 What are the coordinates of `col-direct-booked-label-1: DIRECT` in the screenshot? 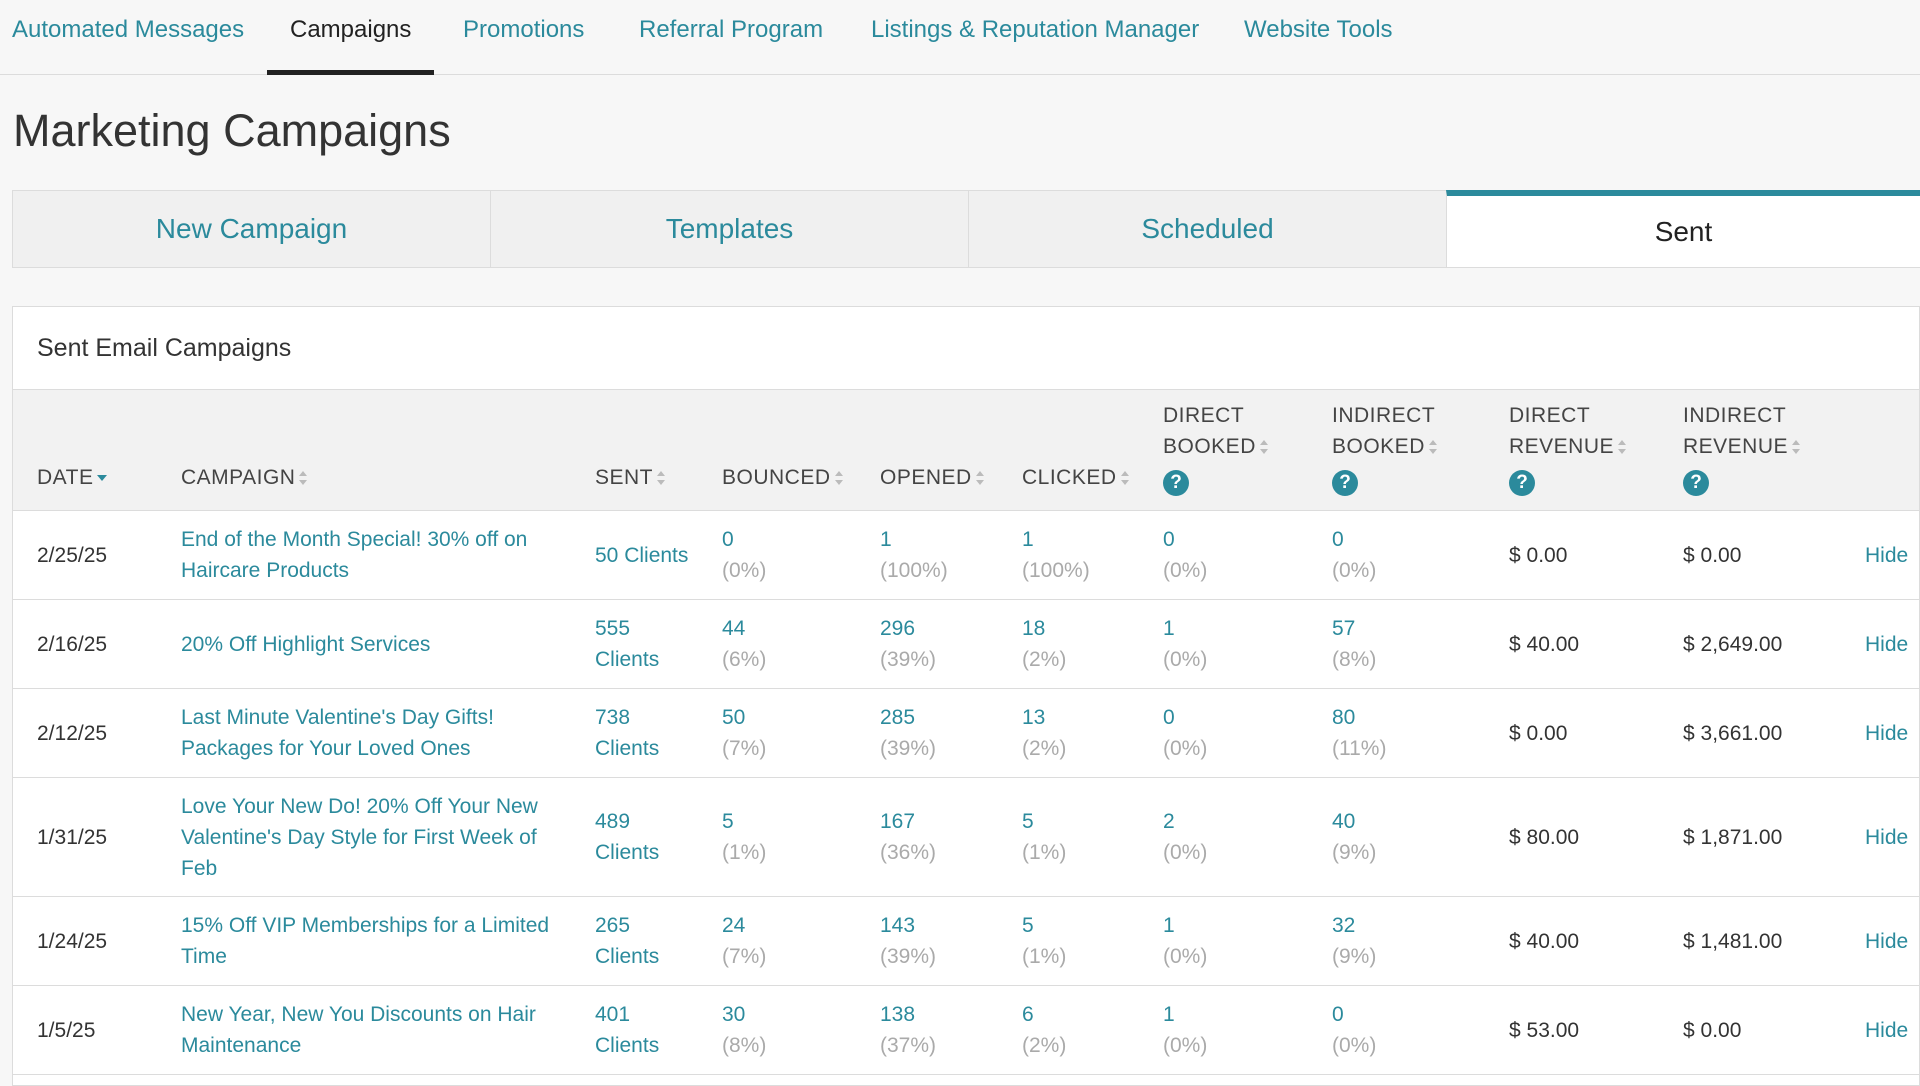 It's located at (1204, 415).